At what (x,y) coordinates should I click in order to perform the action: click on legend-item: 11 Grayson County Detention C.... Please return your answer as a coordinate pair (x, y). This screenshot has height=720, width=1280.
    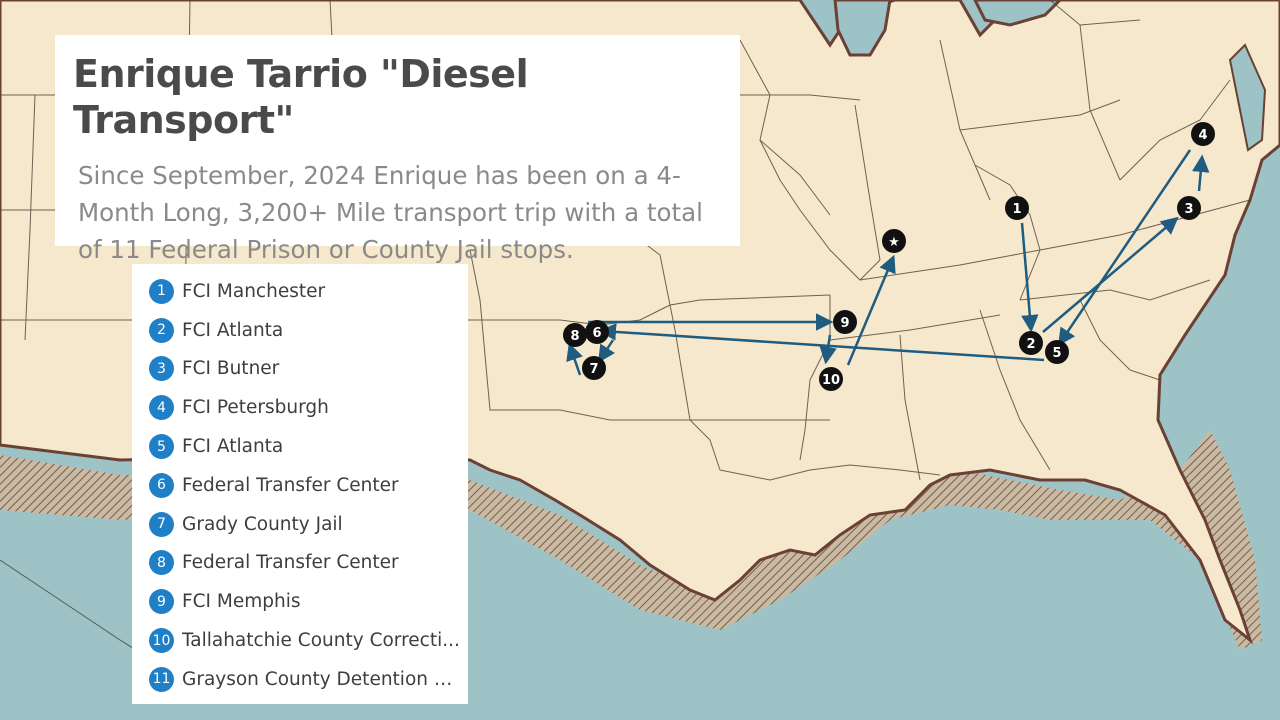
    Looking at the image, I should click on (308, 679).